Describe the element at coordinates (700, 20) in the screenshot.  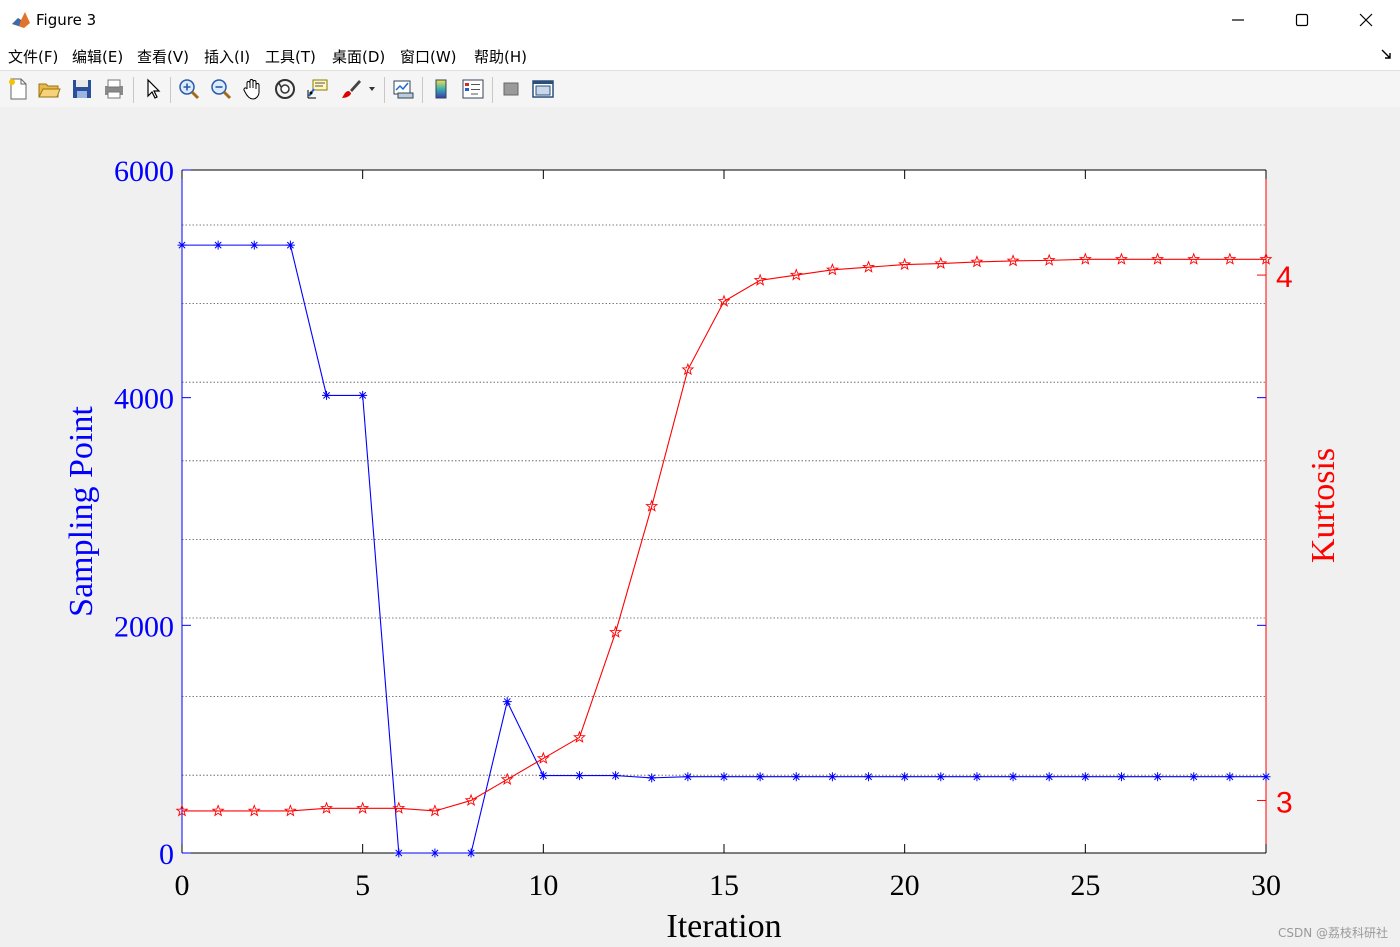
I see `window-titlebar: Figure 3` at that location.